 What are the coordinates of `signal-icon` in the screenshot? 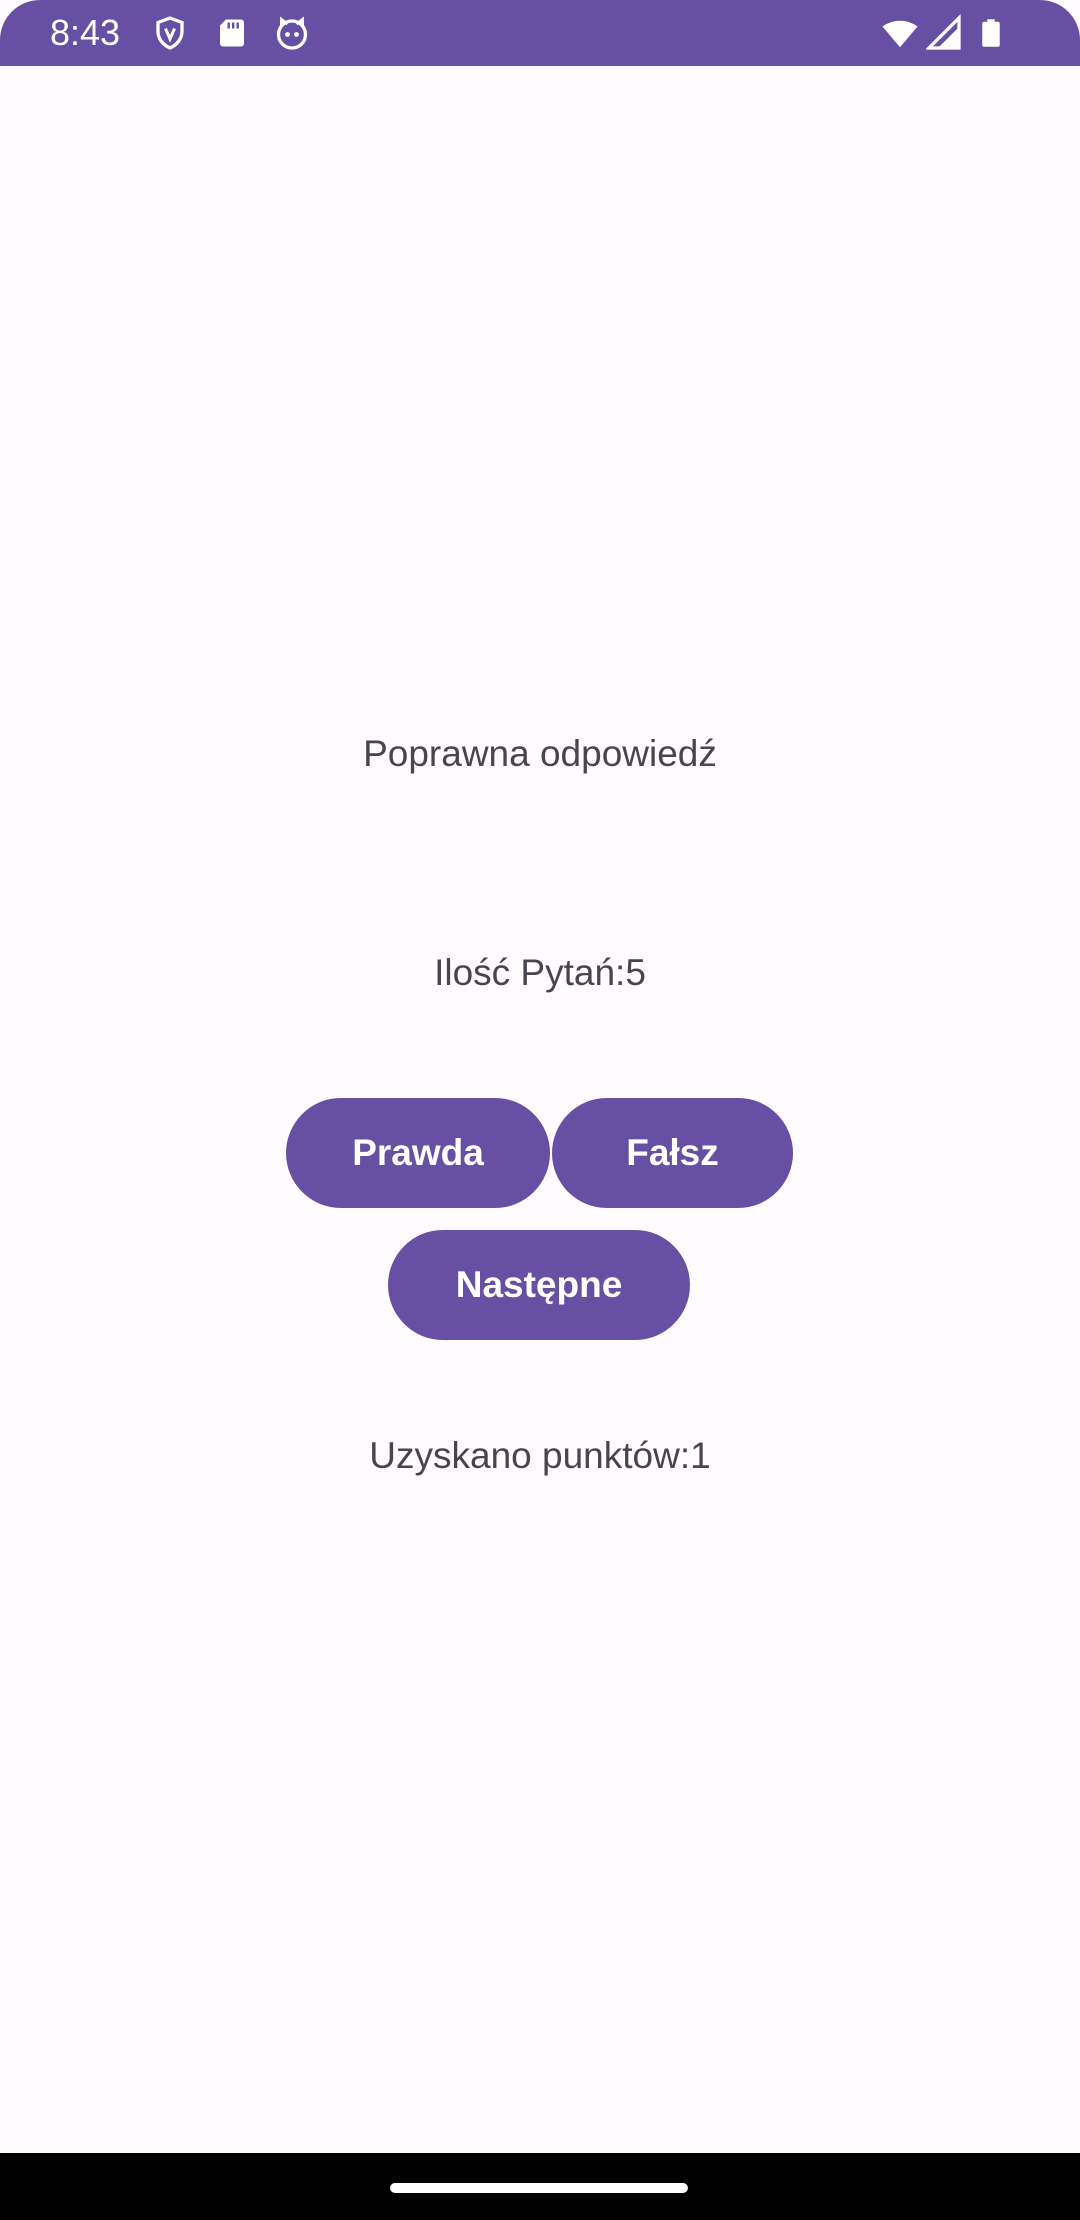 It's located at (944, 33).